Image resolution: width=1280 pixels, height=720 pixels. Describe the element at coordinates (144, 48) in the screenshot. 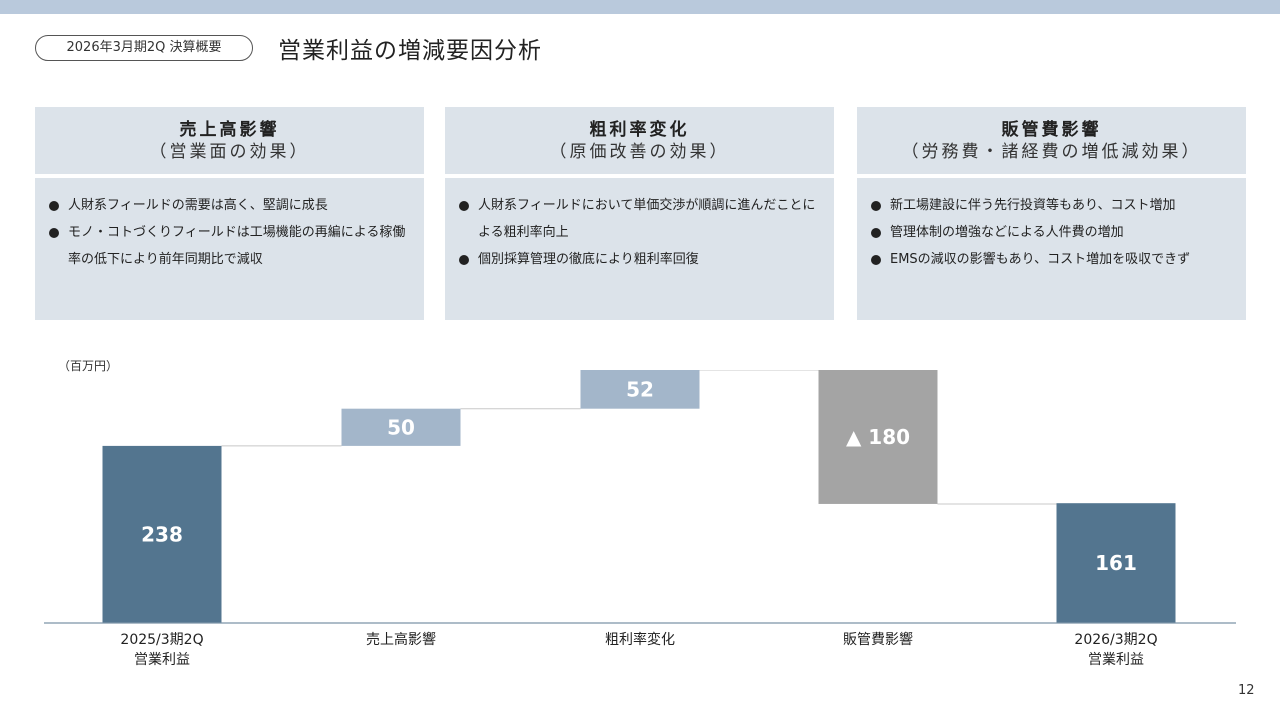

I see `period-badge: 2026年3月期2Q 決算概要` at that location.